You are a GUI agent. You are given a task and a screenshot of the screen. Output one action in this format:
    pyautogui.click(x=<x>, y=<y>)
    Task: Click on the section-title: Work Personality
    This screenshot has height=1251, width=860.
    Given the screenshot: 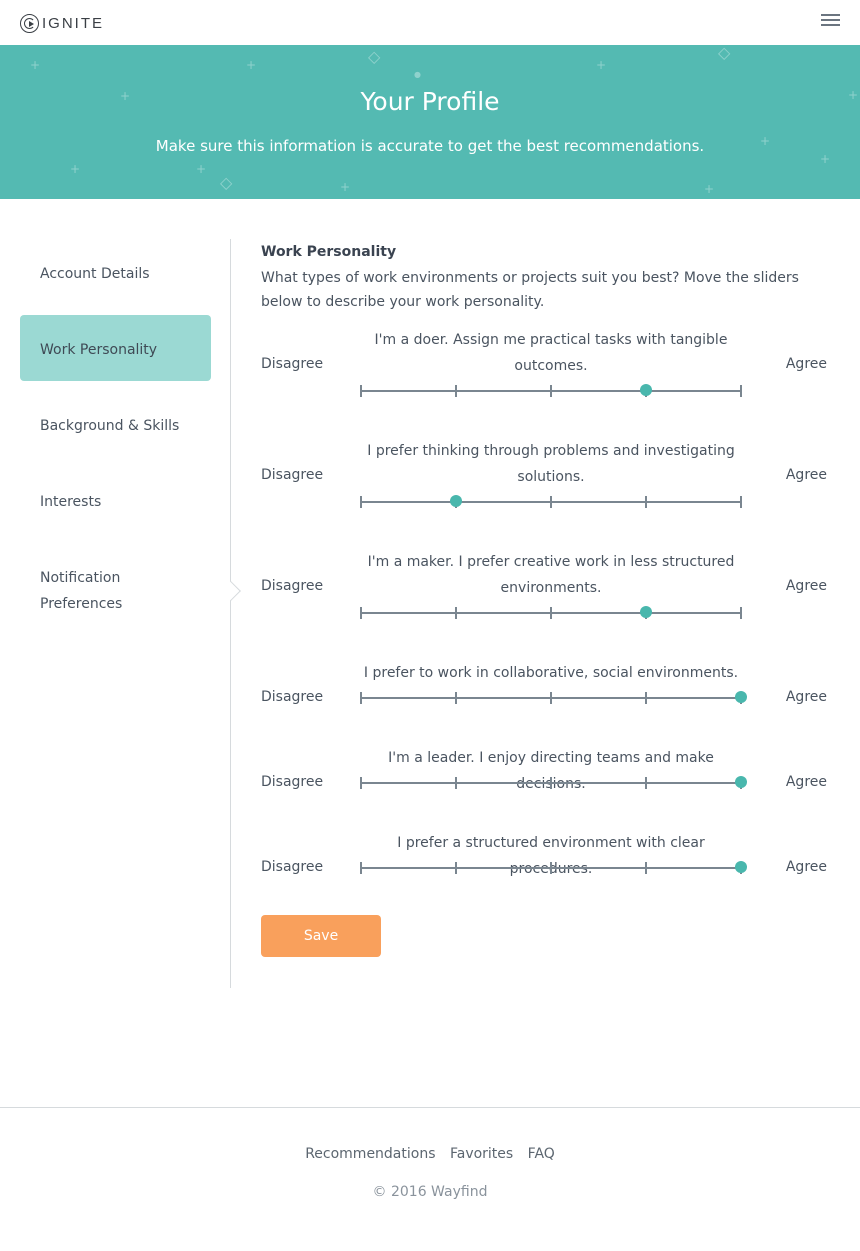 What is the action you would take?
    pyautogui.click(x=329, y=252)
    